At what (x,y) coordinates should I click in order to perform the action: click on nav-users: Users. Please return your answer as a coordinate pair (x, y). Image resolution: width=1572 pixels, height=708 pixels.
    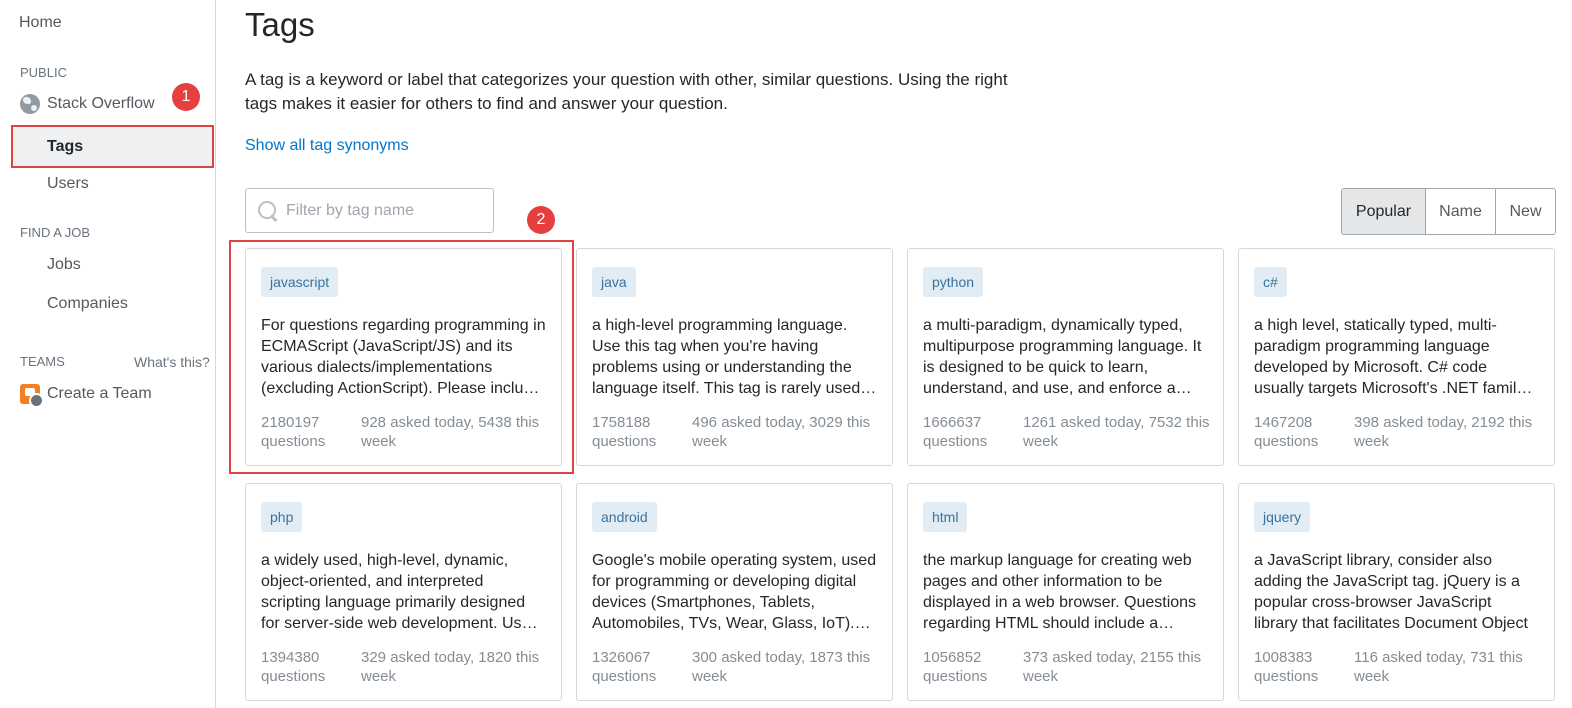
    Looking at the image, I should click on (68, 184).